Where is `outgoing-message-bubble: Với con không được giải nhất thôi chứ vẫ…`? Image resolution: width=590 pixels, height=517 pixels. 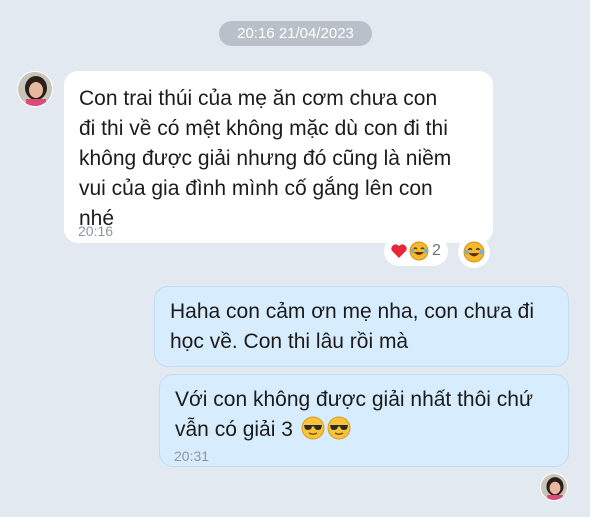 outgoing-message-bubble: Với con không được giải nhất thôi chứ vẫ… is located at coordinates (364, 420).